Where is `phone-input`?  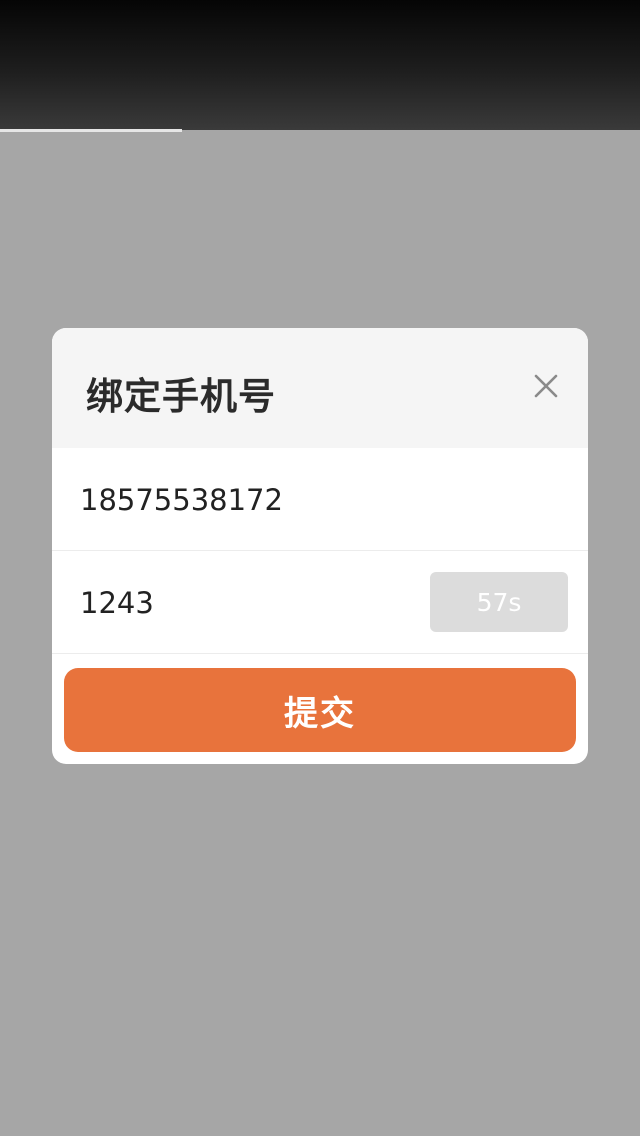 phone-input is located at coordinates (320, 500).